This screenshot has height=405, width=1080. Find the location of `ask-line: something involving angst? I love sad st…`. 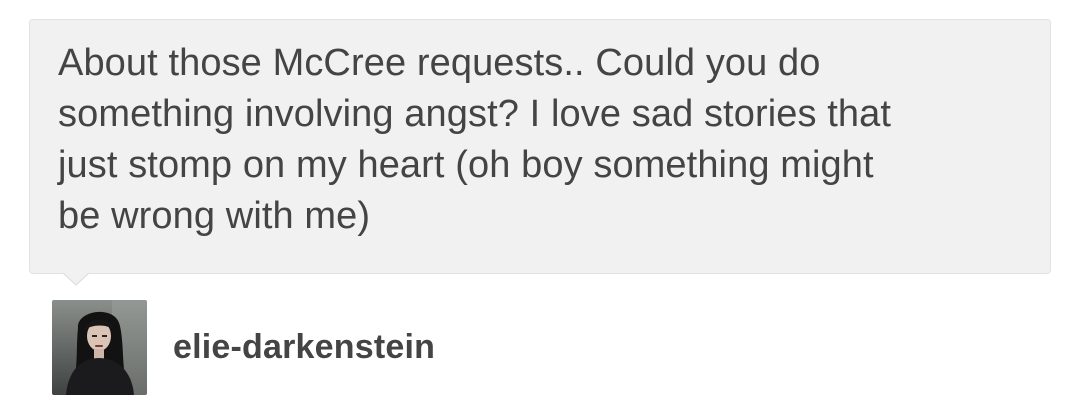

ask-line: something involving angst? I love sad st… is located at coordinates (475, 114).